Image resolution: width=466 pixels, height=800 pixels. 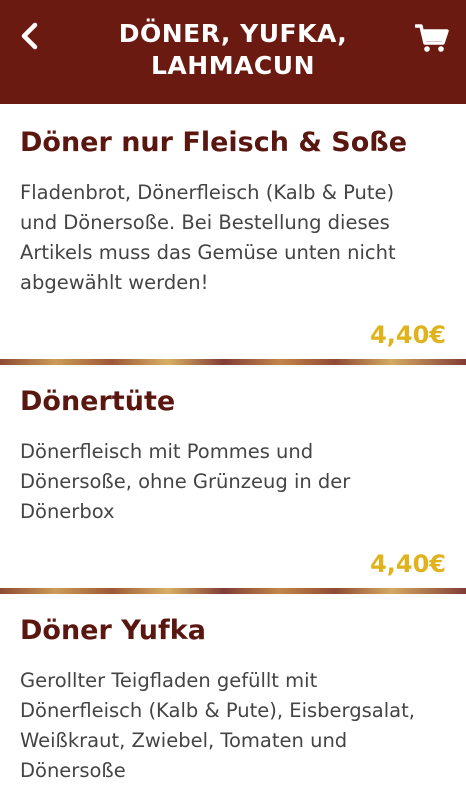 What do you see at coordinates (113, 630) in the screenshot?
I see `item-name: Döner Yufka` at bounding box center [113, 630].